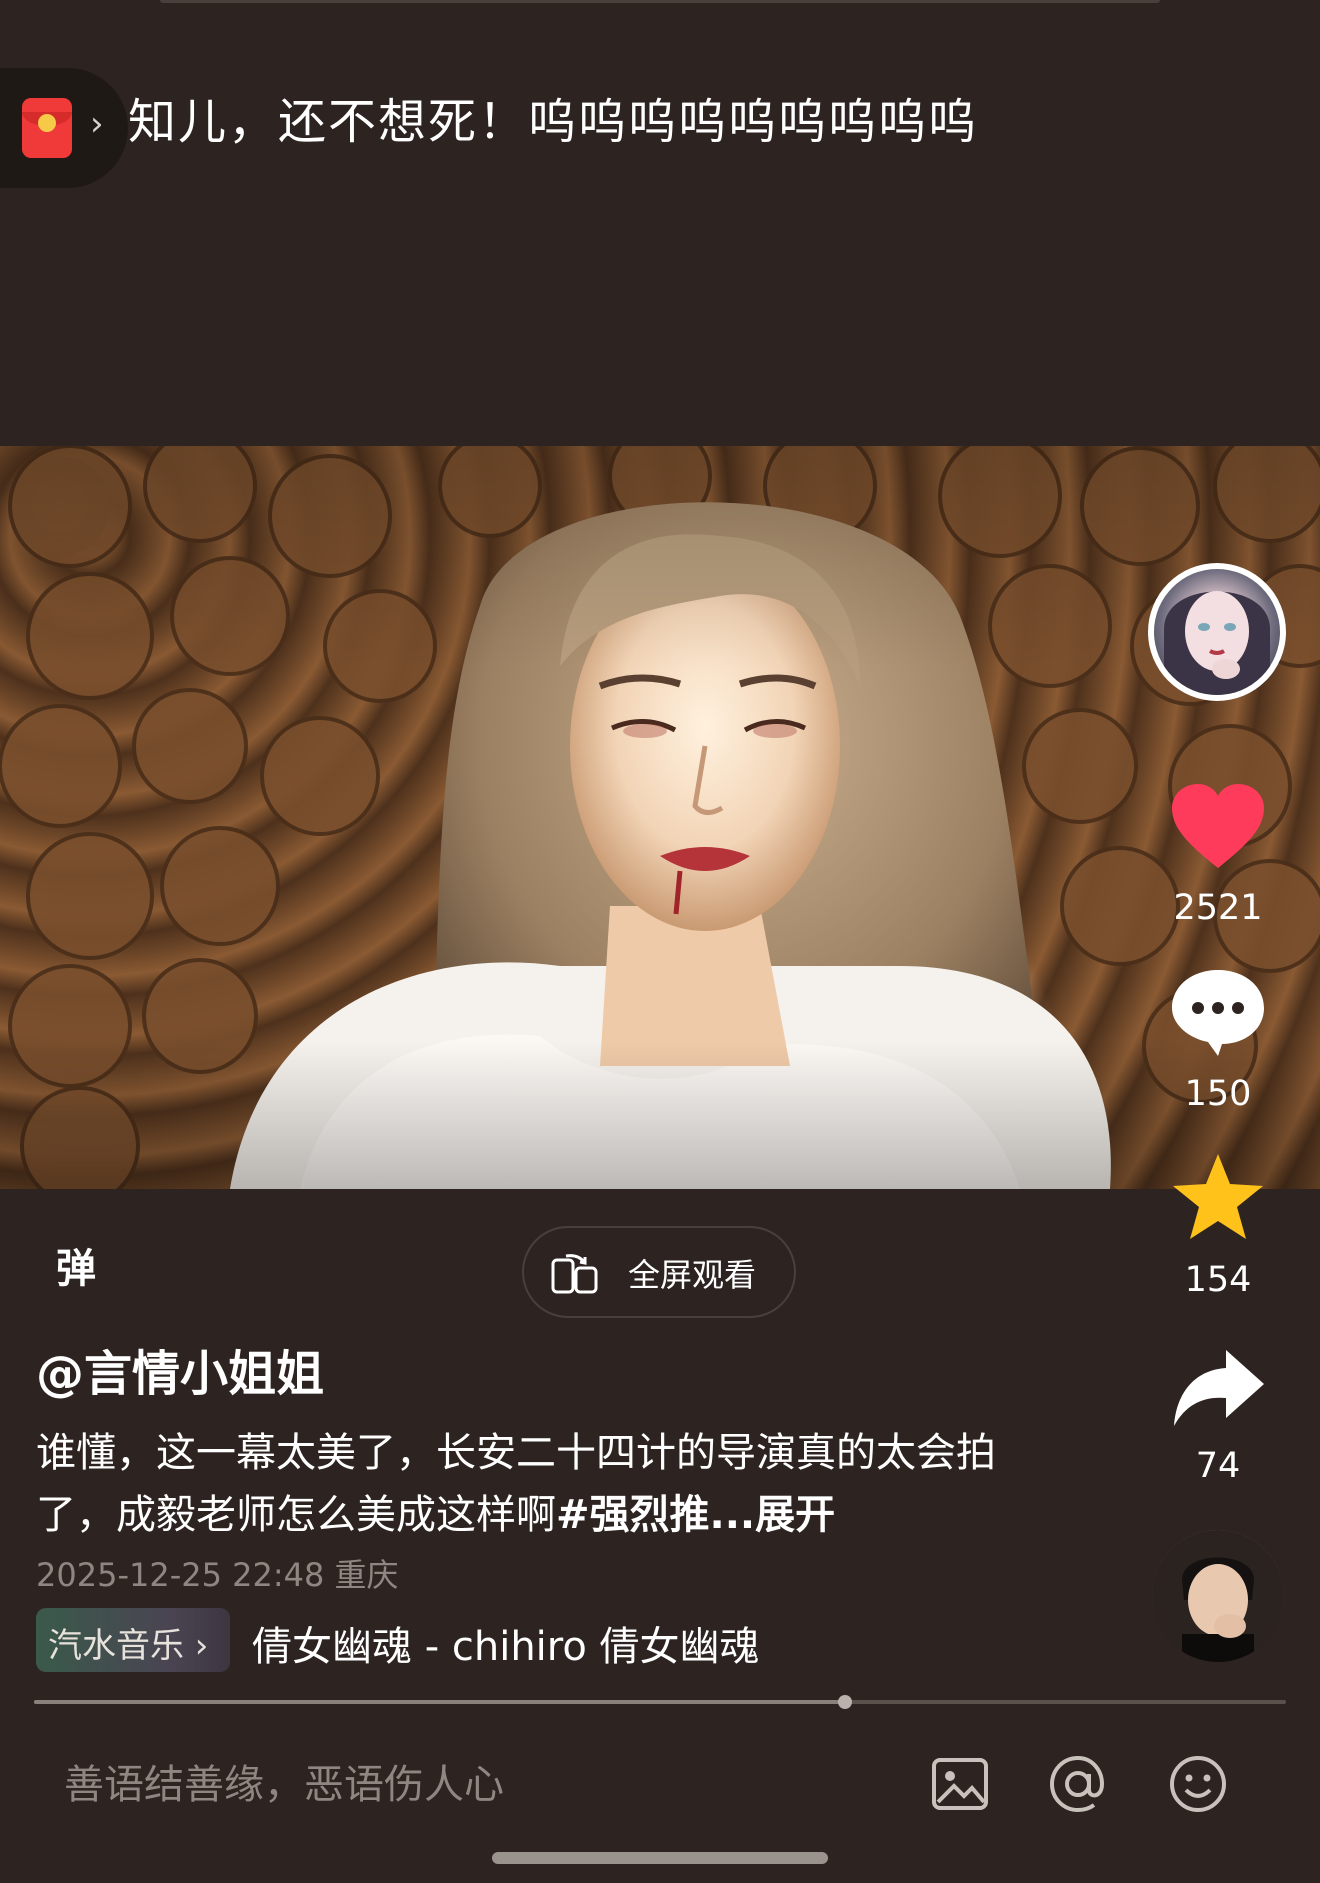  What do you see at coordinates (440, 1702) in the screenshot?
I see `progress-fill` at bounding box center [440, 1702].